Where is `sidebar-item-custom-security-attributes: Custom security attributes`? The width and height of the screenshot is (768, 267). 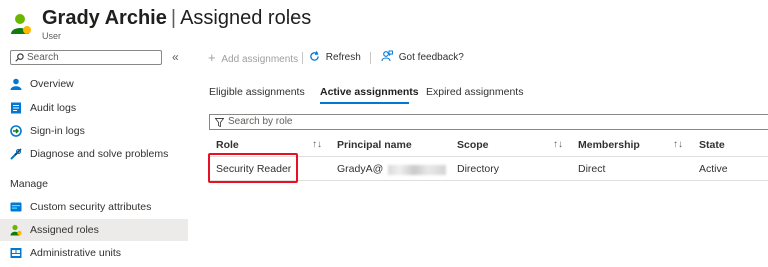
sidebar-item-custom-security-attributes: Custom security attributes is located at coordinates (94, 207).